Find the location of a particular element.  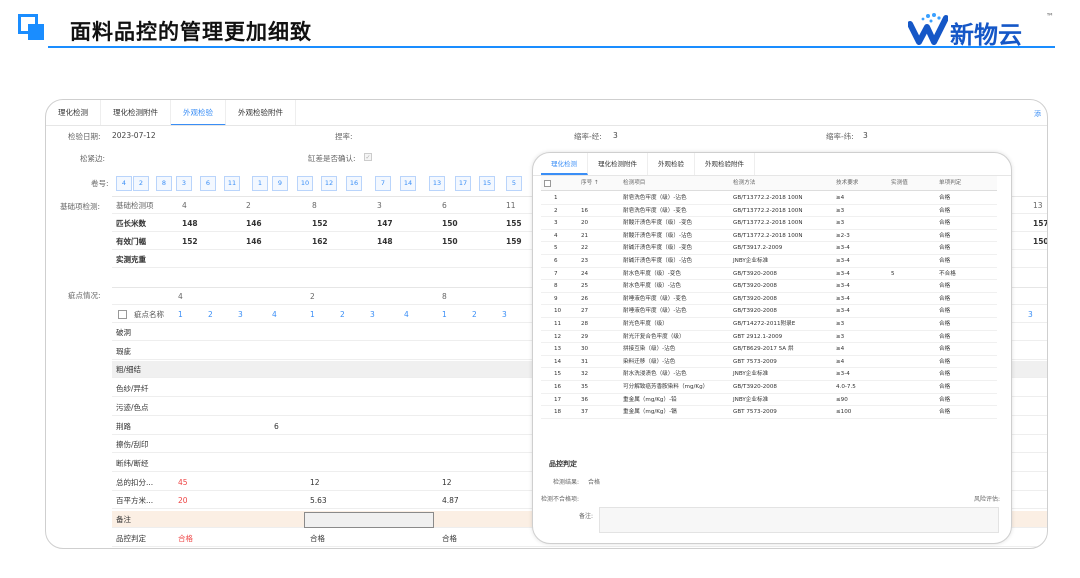

roll-number-tag: 9 is located at coordinates (280, 183).